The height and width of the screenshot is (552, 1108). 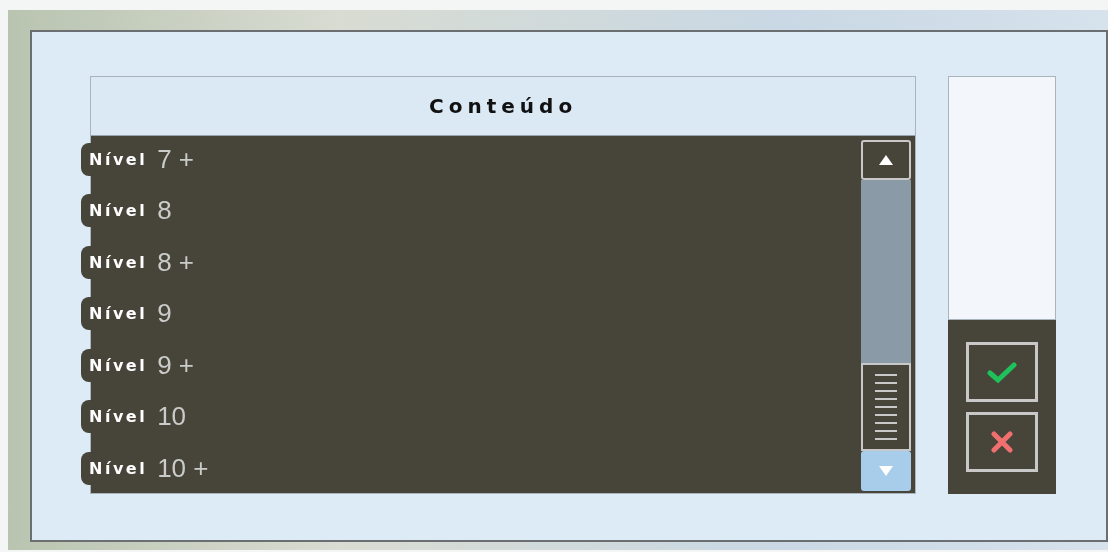 What do you see at coordinates (183, 468) in the screenshot?
I see `level-value: 10 +` at bounding box center [183, 468].